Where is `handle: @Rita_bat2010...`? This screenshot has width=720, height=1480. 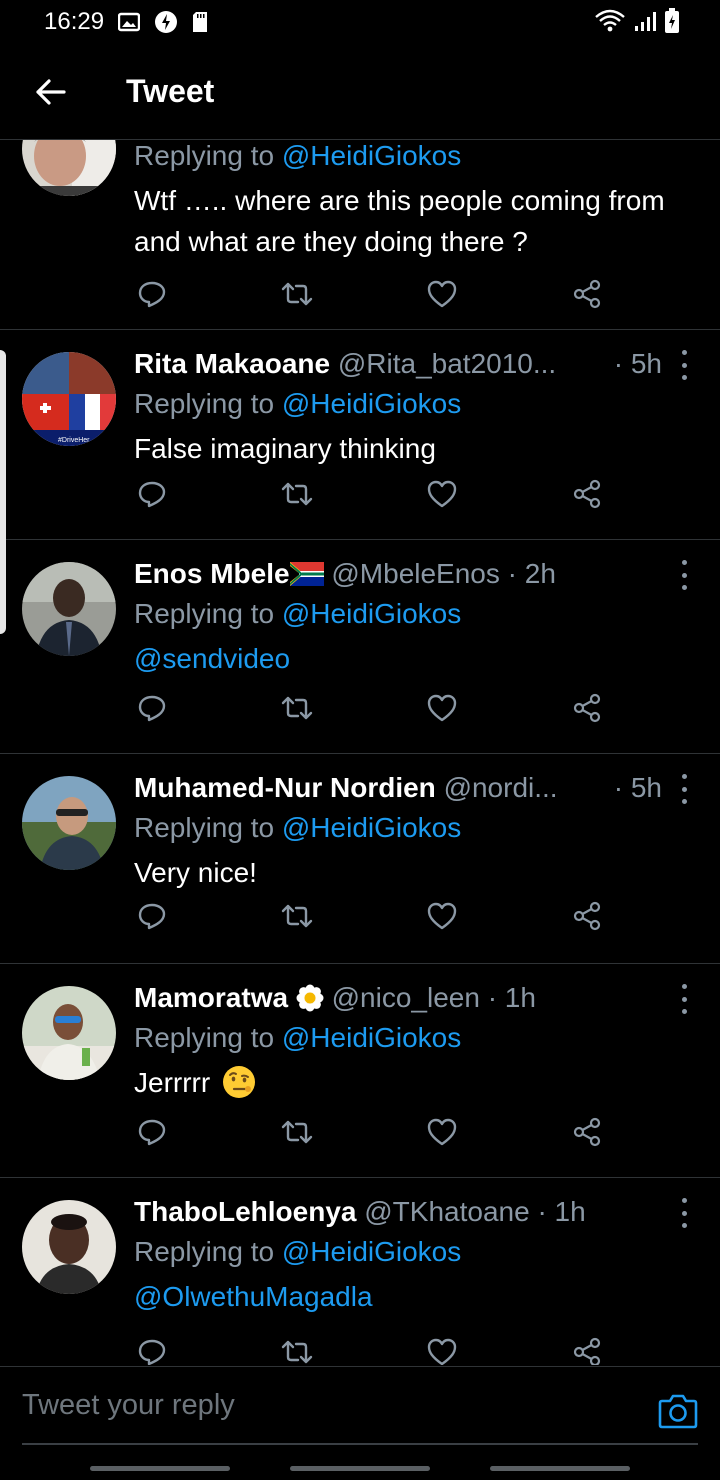
handle: @Rita_bat2010... is located at coordinates (447, 363).